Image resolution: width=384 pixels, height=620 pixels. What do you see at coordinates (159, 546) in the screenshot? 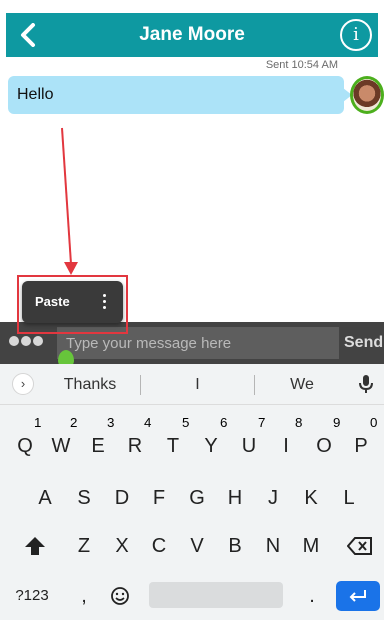
I see `key-c: C` at bounding box center [159, 546].